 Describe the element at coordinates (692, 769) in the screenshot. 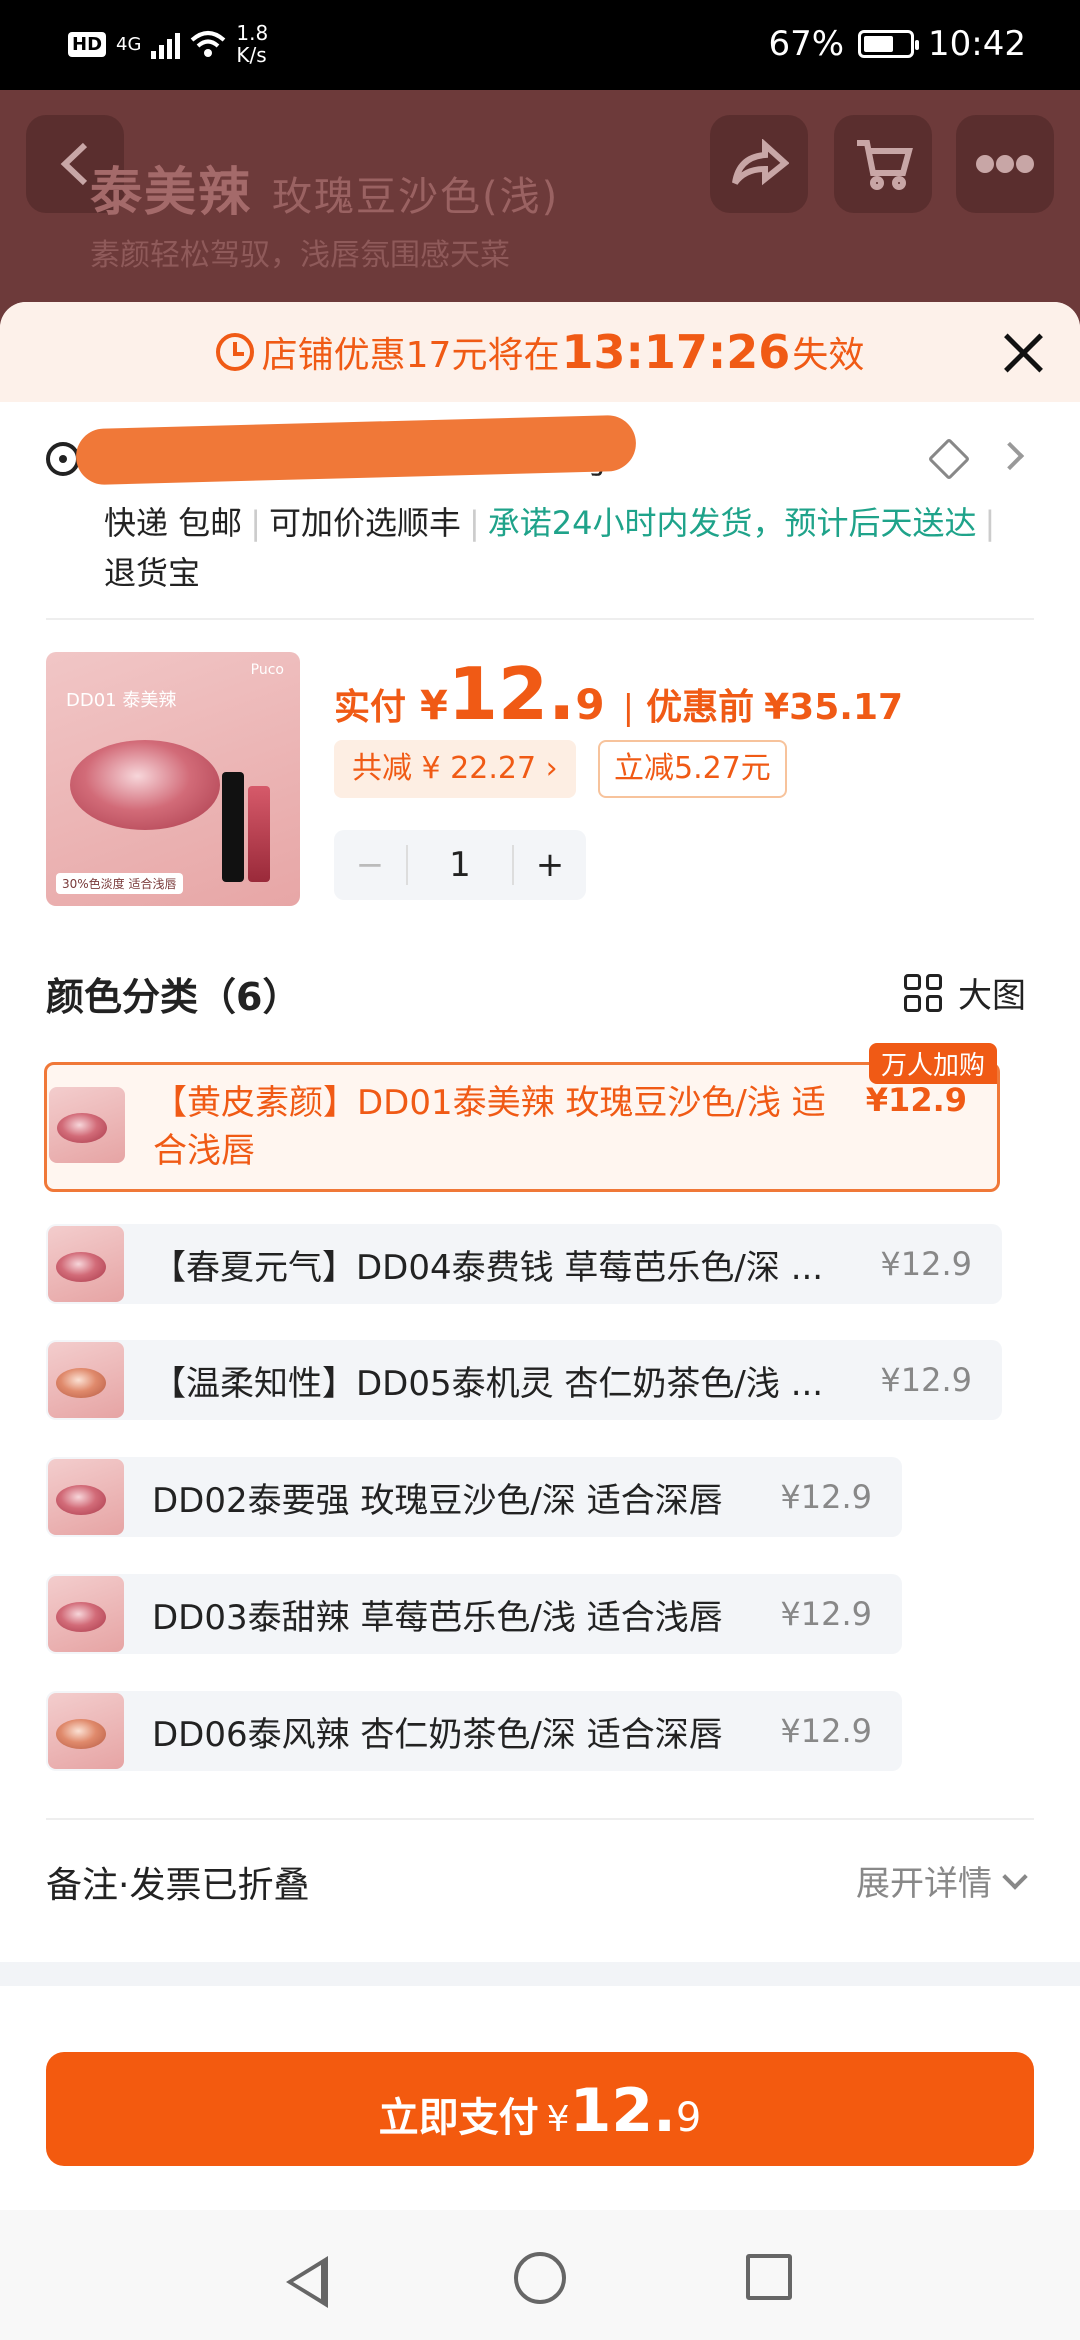

I see `instant-discount-badge: 立减5.27元` at that location.